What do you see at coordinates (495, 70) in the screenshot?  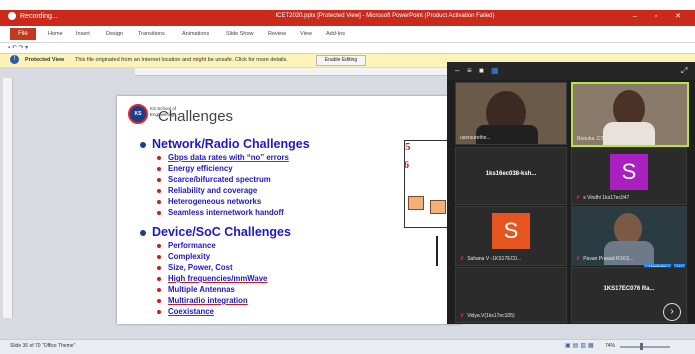 I see `gallery-view-icon: ▦` at bounding box center [495, 70].